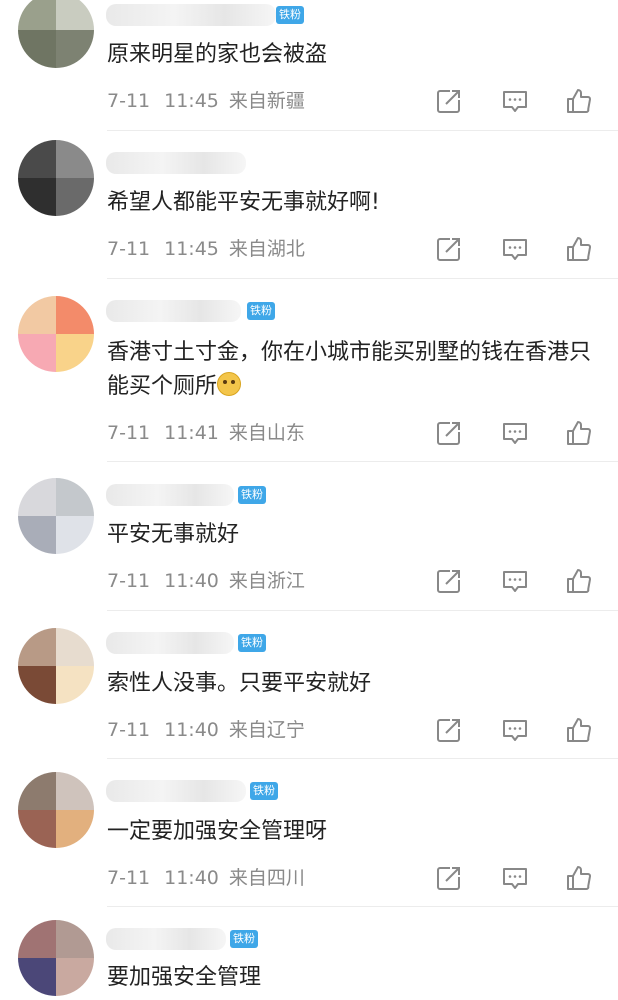 Image resolution: width=618 pixels, height=1000 pixels. I want to click on comment-text: 索性人没事。只要平安就好, so click(239, 683).